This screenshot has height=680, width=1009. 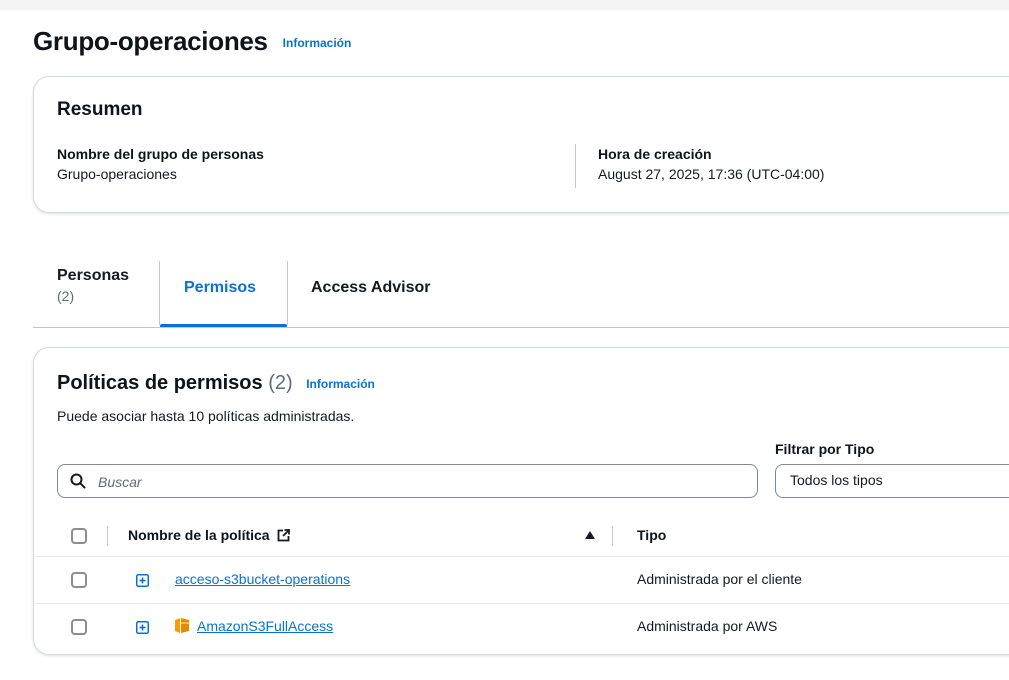 I want to click on top-bar-edge, so click(x=504, y=5).